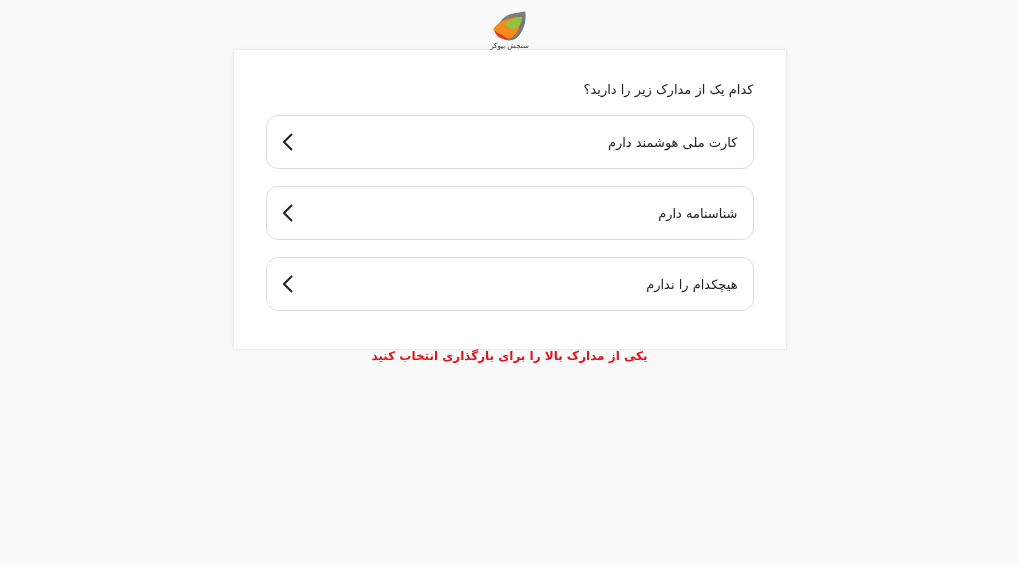 The height and width of the screenshot is (565, 1019). What do you see at coordinates (509, 284) in the screenshot?
I see `option-button: هیچکدام را ندارم` at bounding box center [509, 284].